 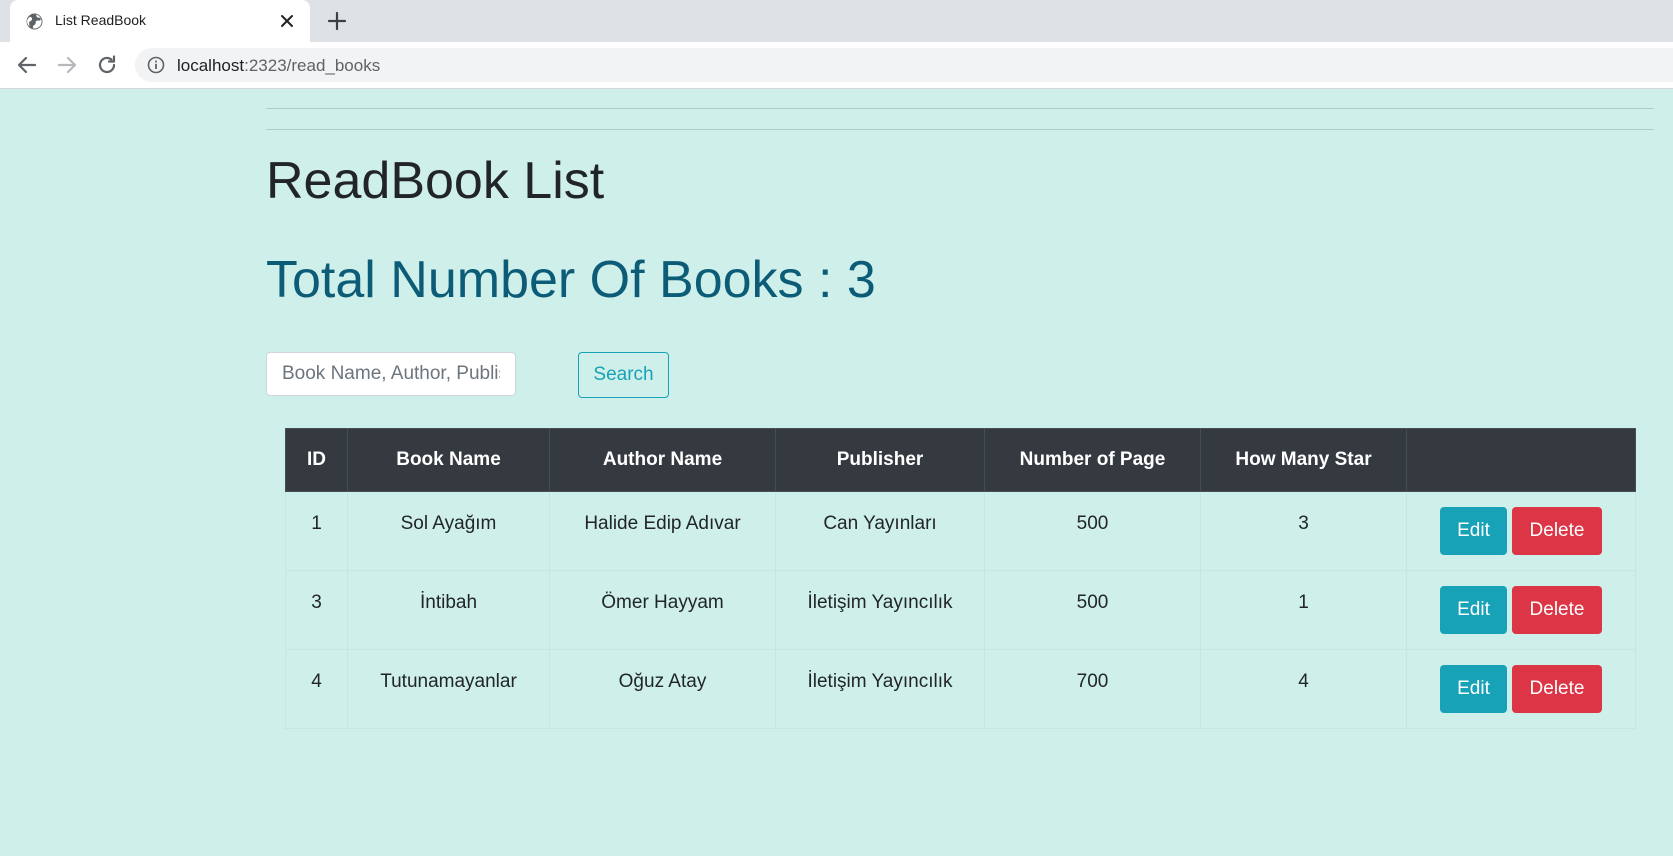 What do you see at coordinates (880, 460) in the screenshot?
I see `column-header-publisher: Publisher` at bounding box center [880, 460].